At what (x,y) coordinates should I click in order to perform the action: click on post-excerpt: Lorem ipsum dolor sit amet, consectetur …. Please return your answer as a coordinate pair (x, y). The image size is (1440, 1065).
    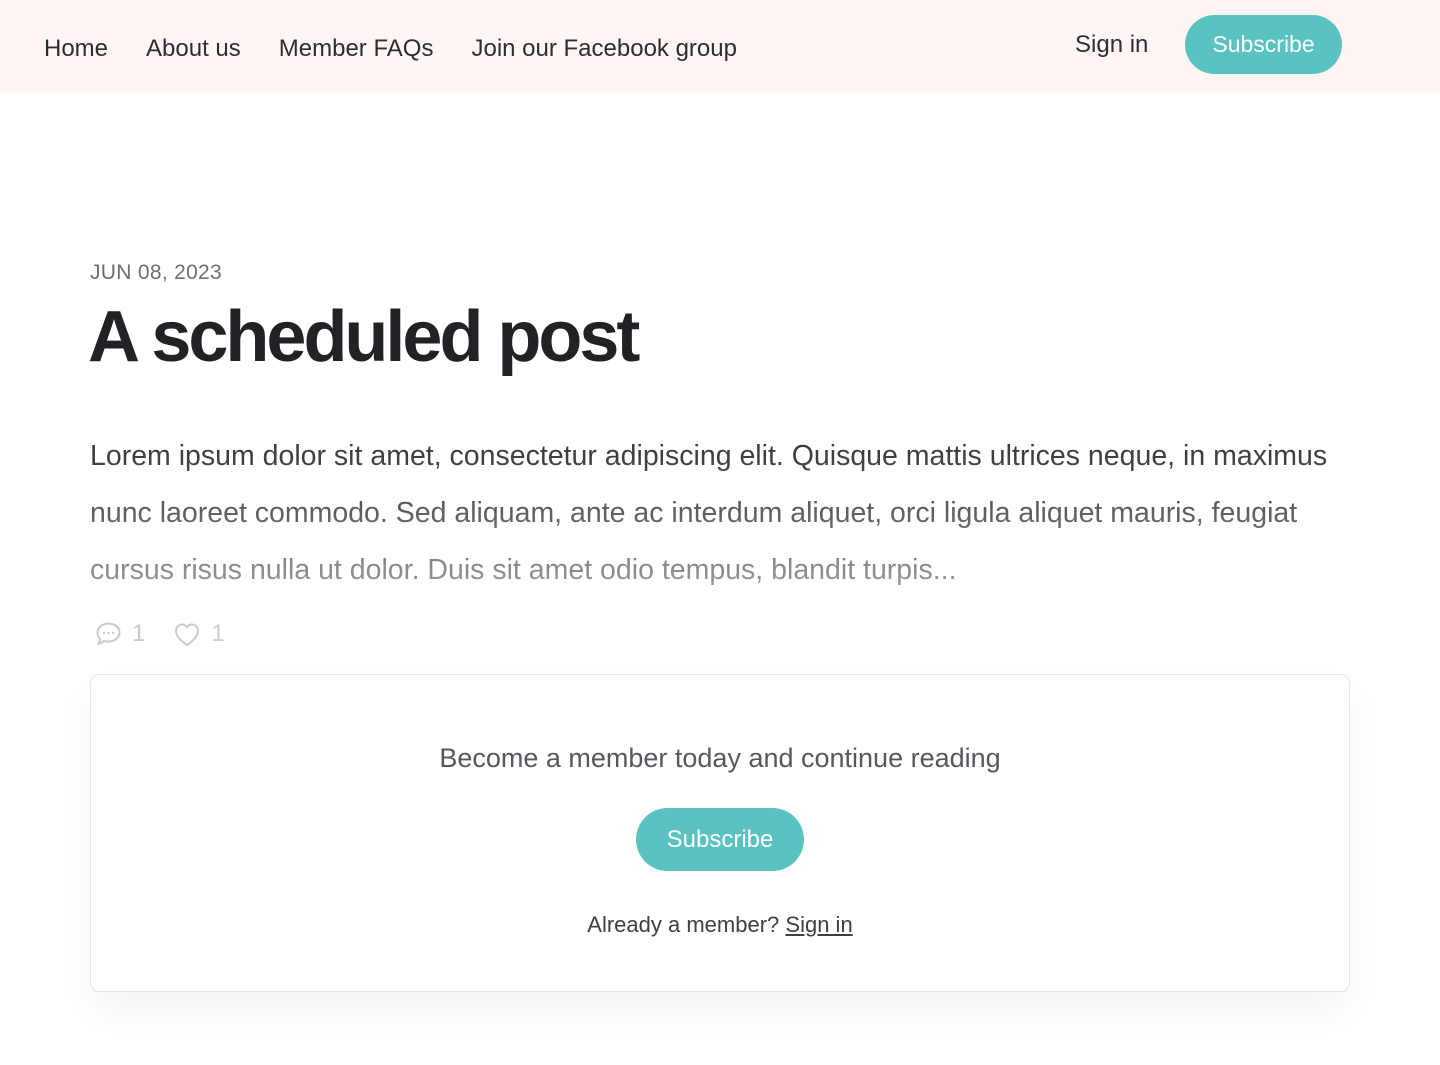
    Looking at the image, I should click on (720, 513).